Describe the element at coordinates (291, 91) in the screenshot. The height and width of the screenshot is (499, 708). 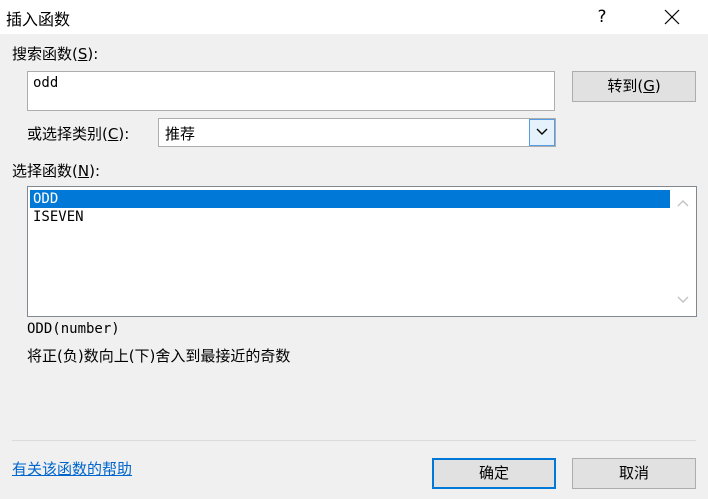
I see `search-input: odd` at that location.